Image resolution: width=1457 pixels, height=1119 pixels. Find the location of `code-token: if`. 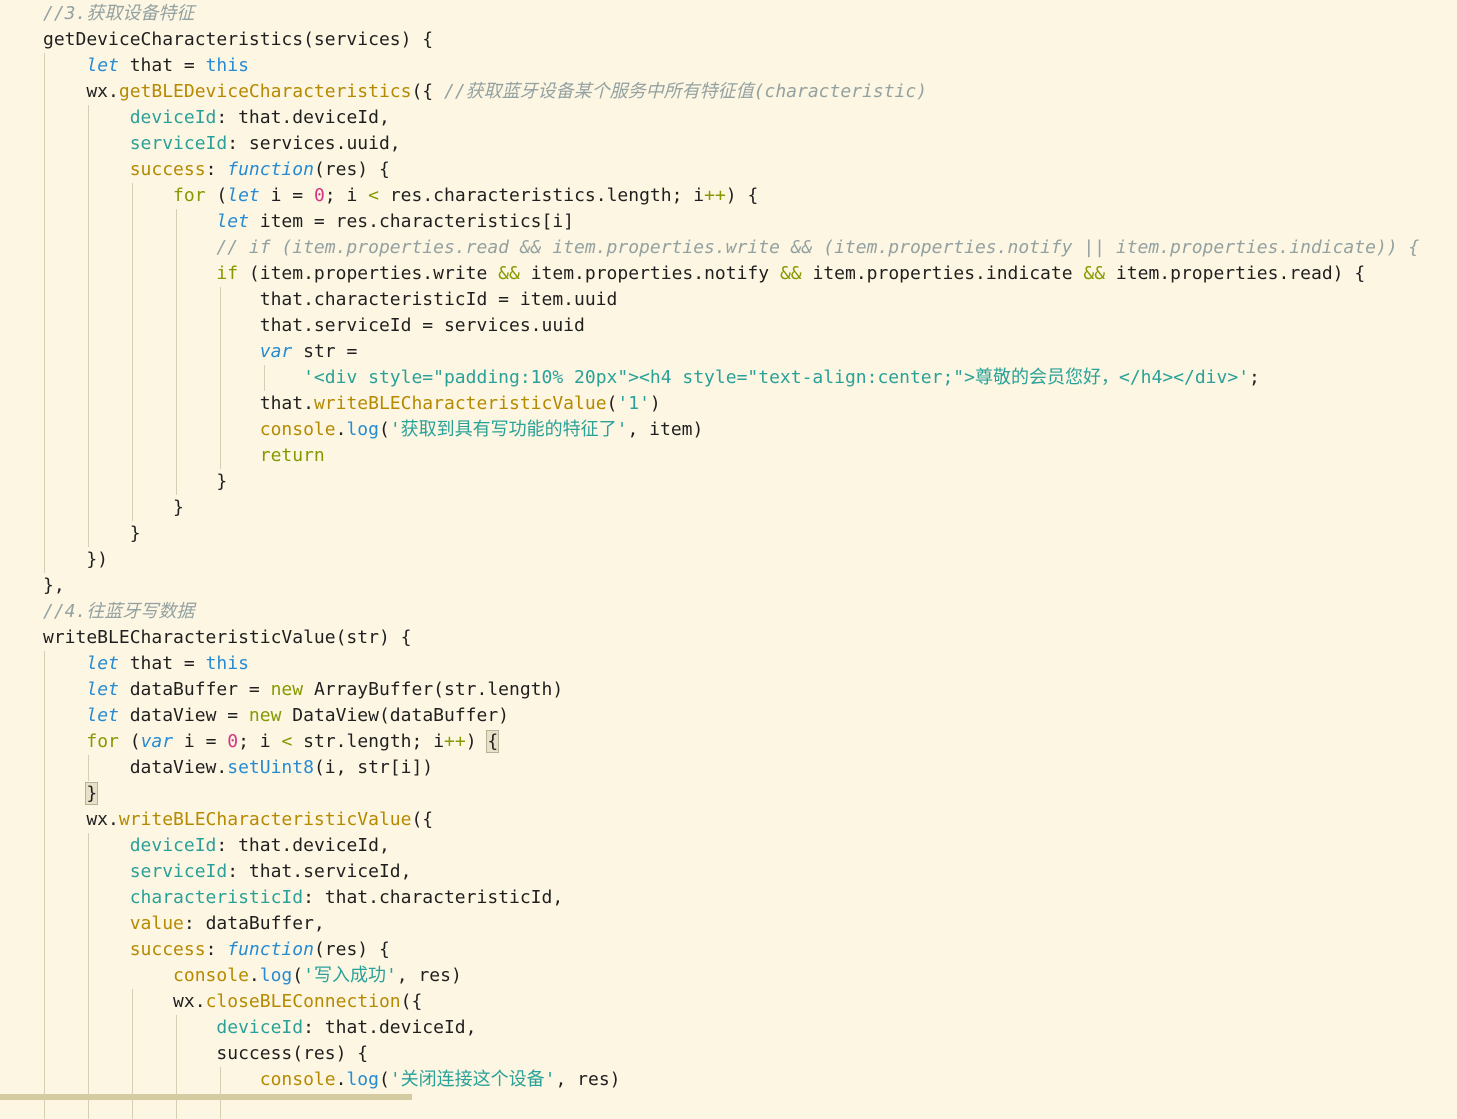

code-token: if is located at coordinates (227, 273).